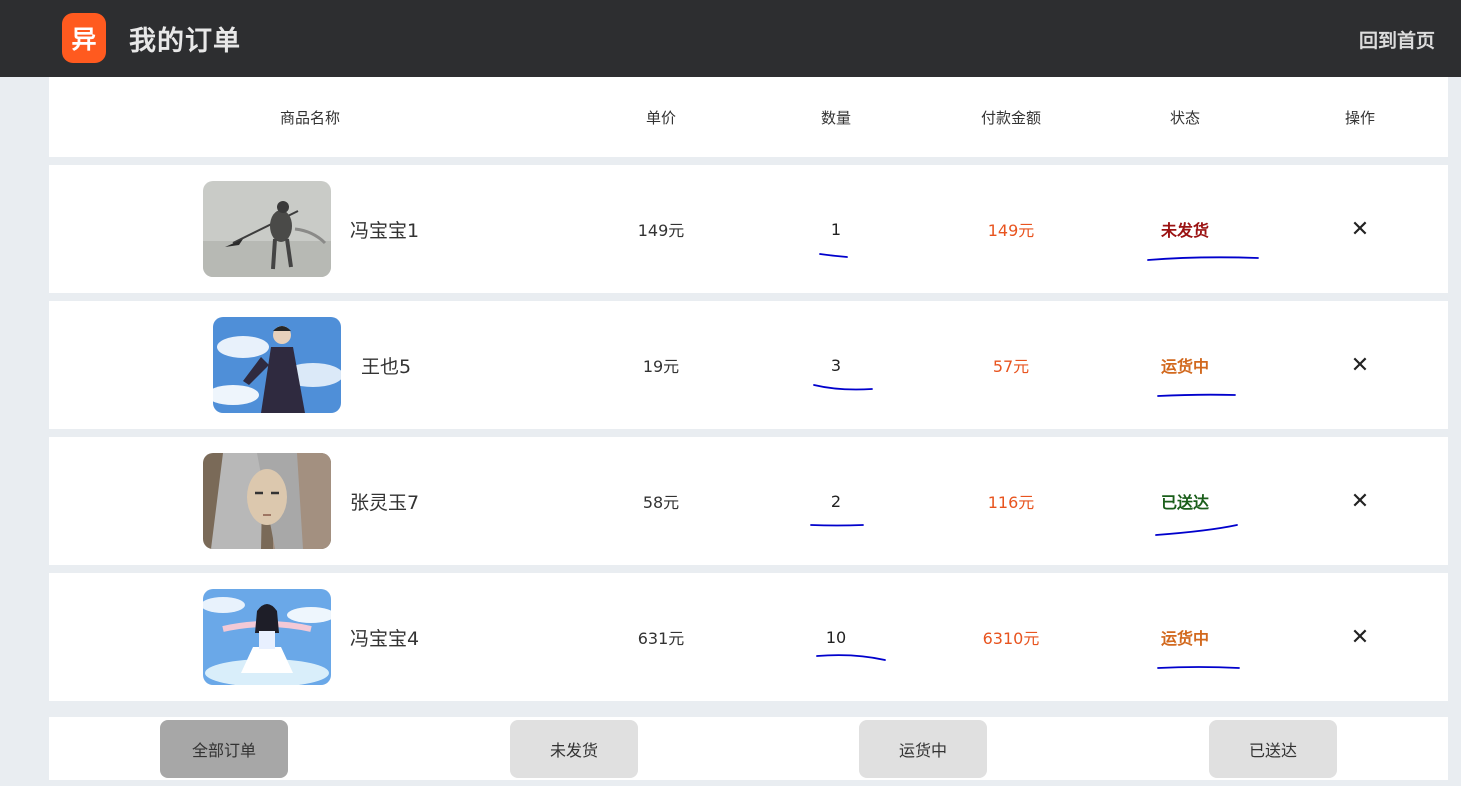 The height and width of the screenshot is (786, 1461). Describe the element at coordinates (84, 38) in the screenshot. I see `app-logo: 异` at that location.